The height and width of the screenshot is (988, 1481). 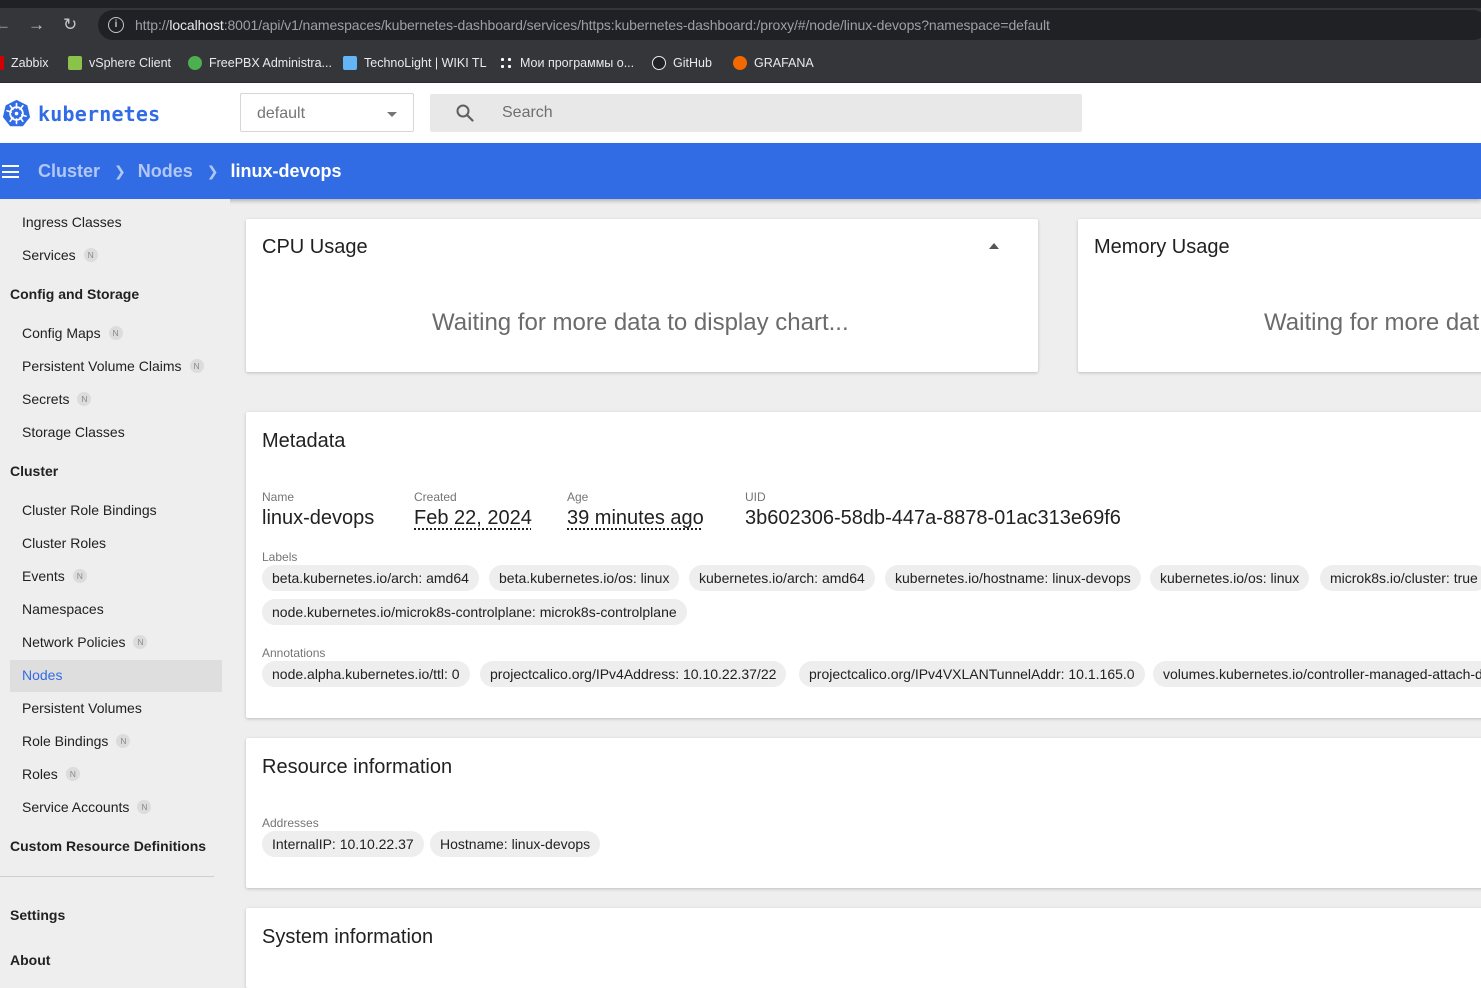 I want to click on breadcrumb: Cluster ❯ Nodes ❯ linux-devops, so click(x=190, y=171).